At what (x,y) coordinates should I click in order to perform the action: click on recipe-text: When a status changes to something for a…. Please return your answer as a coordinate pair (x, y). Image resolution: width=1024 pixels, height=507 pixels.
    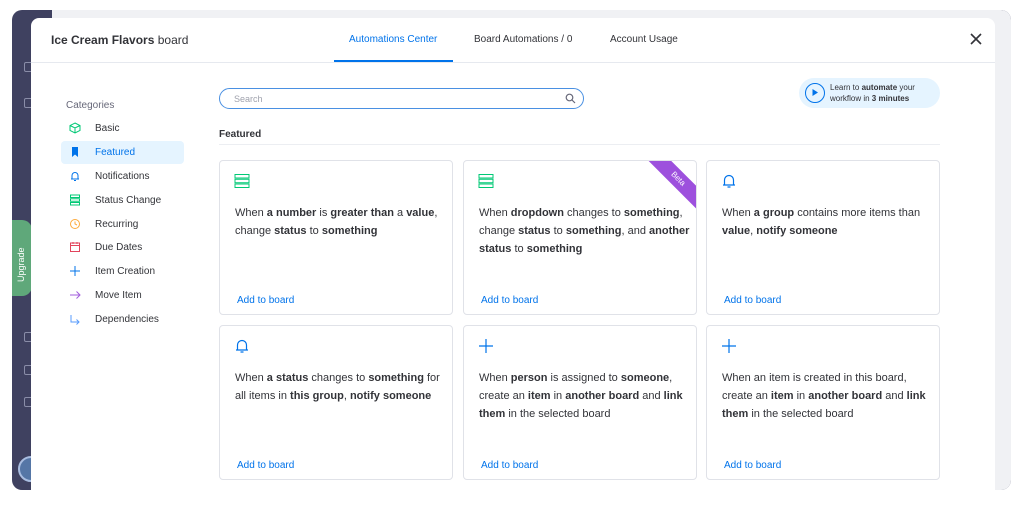
    Looking at the image, I should click on (341, 387).